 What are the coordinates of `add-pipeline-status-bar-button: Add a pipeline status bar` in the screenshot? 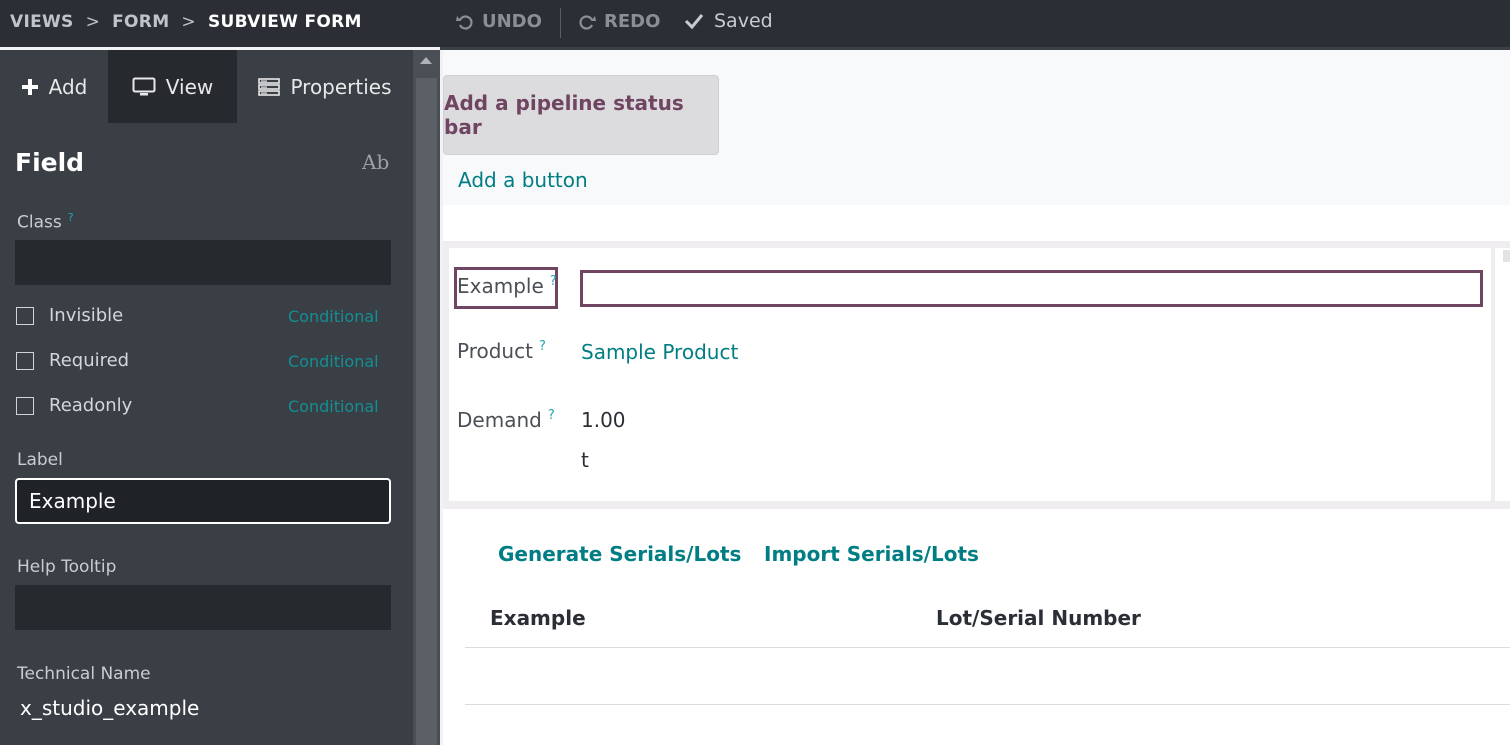 It's located at (581, 115).